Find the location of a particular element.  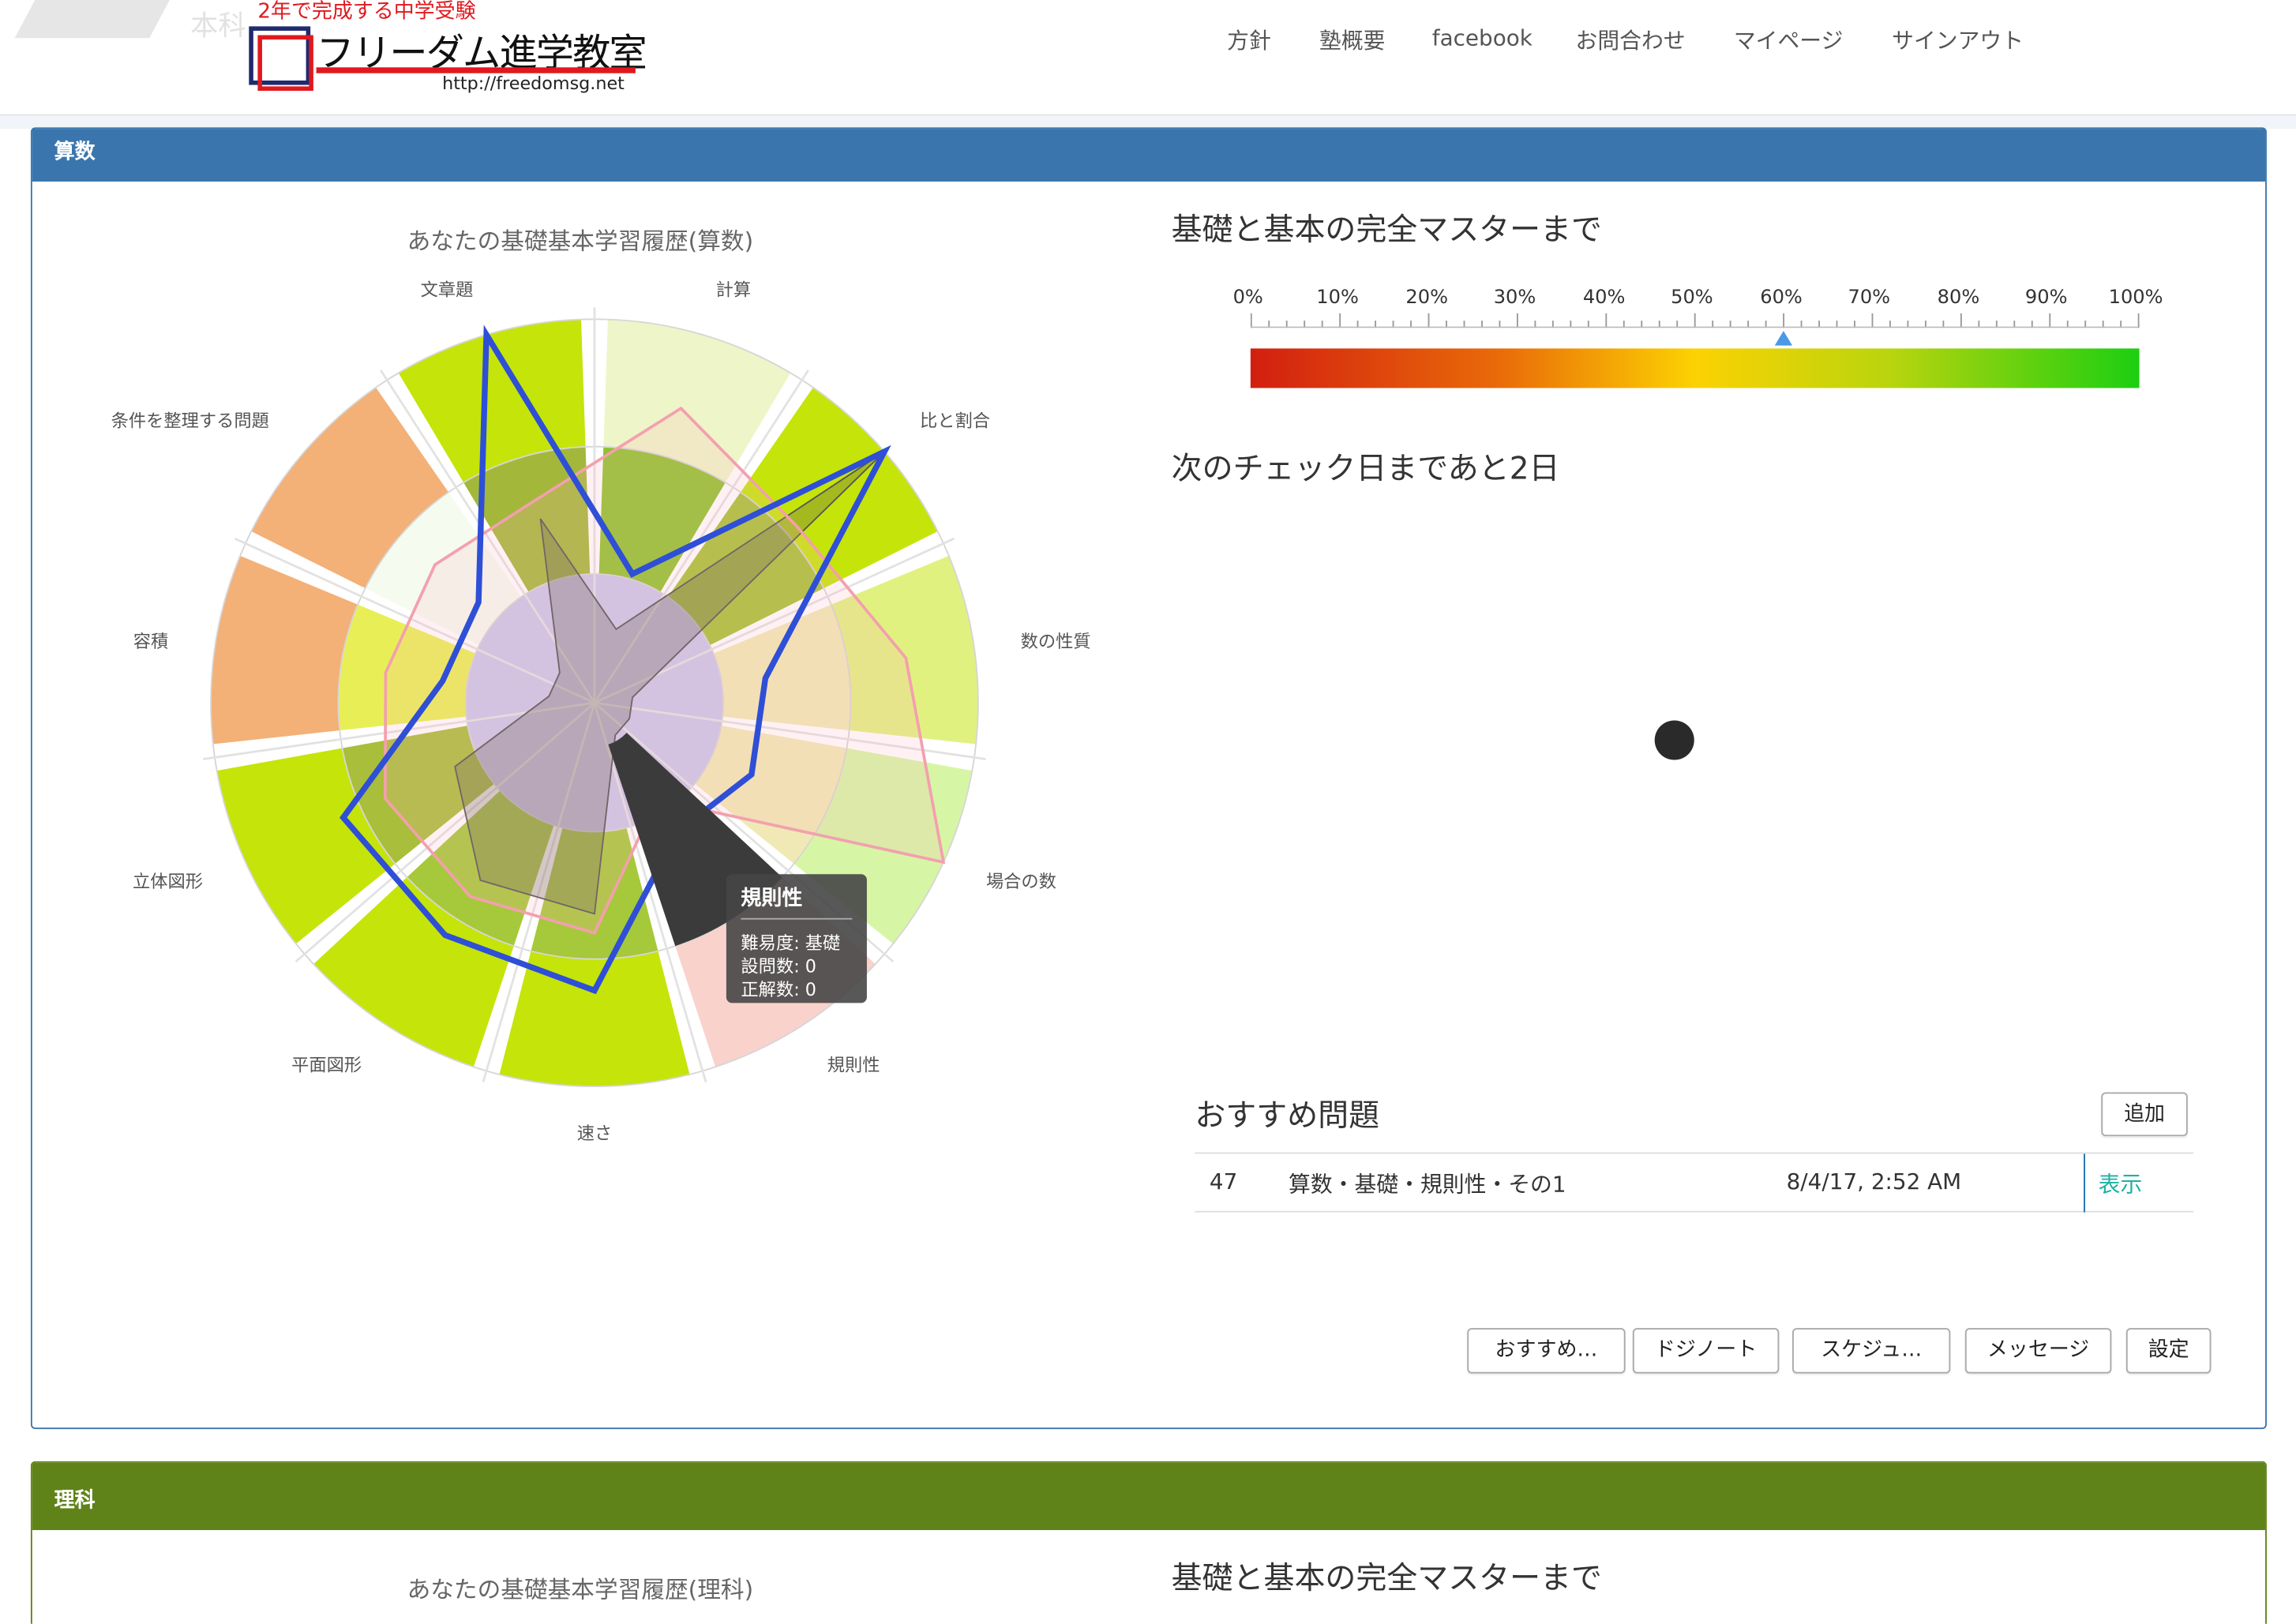

radar-axis-label: 立体図形 is located at coordinates (168, 882).